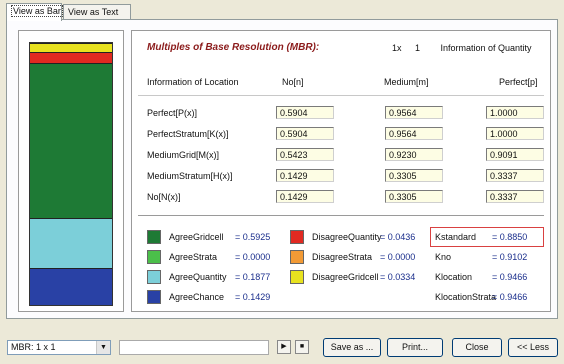 The height and width of the screenshot is (364, 564). I want to click on tab-view-as-bar: View as Bar, so click(34, 12).